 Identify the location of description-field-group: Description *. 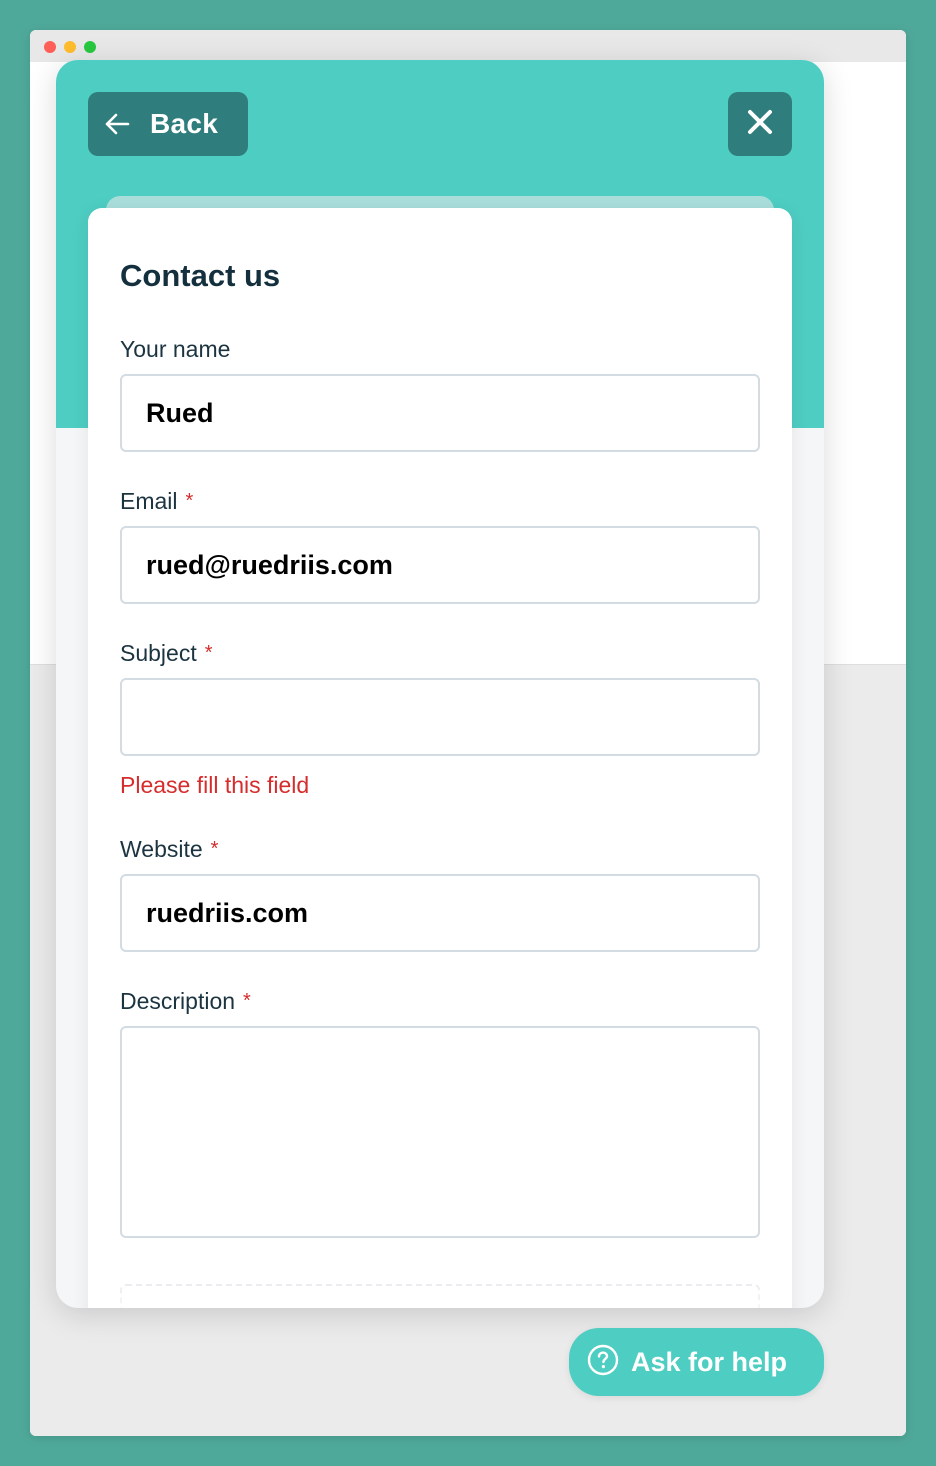
(440, 1112).